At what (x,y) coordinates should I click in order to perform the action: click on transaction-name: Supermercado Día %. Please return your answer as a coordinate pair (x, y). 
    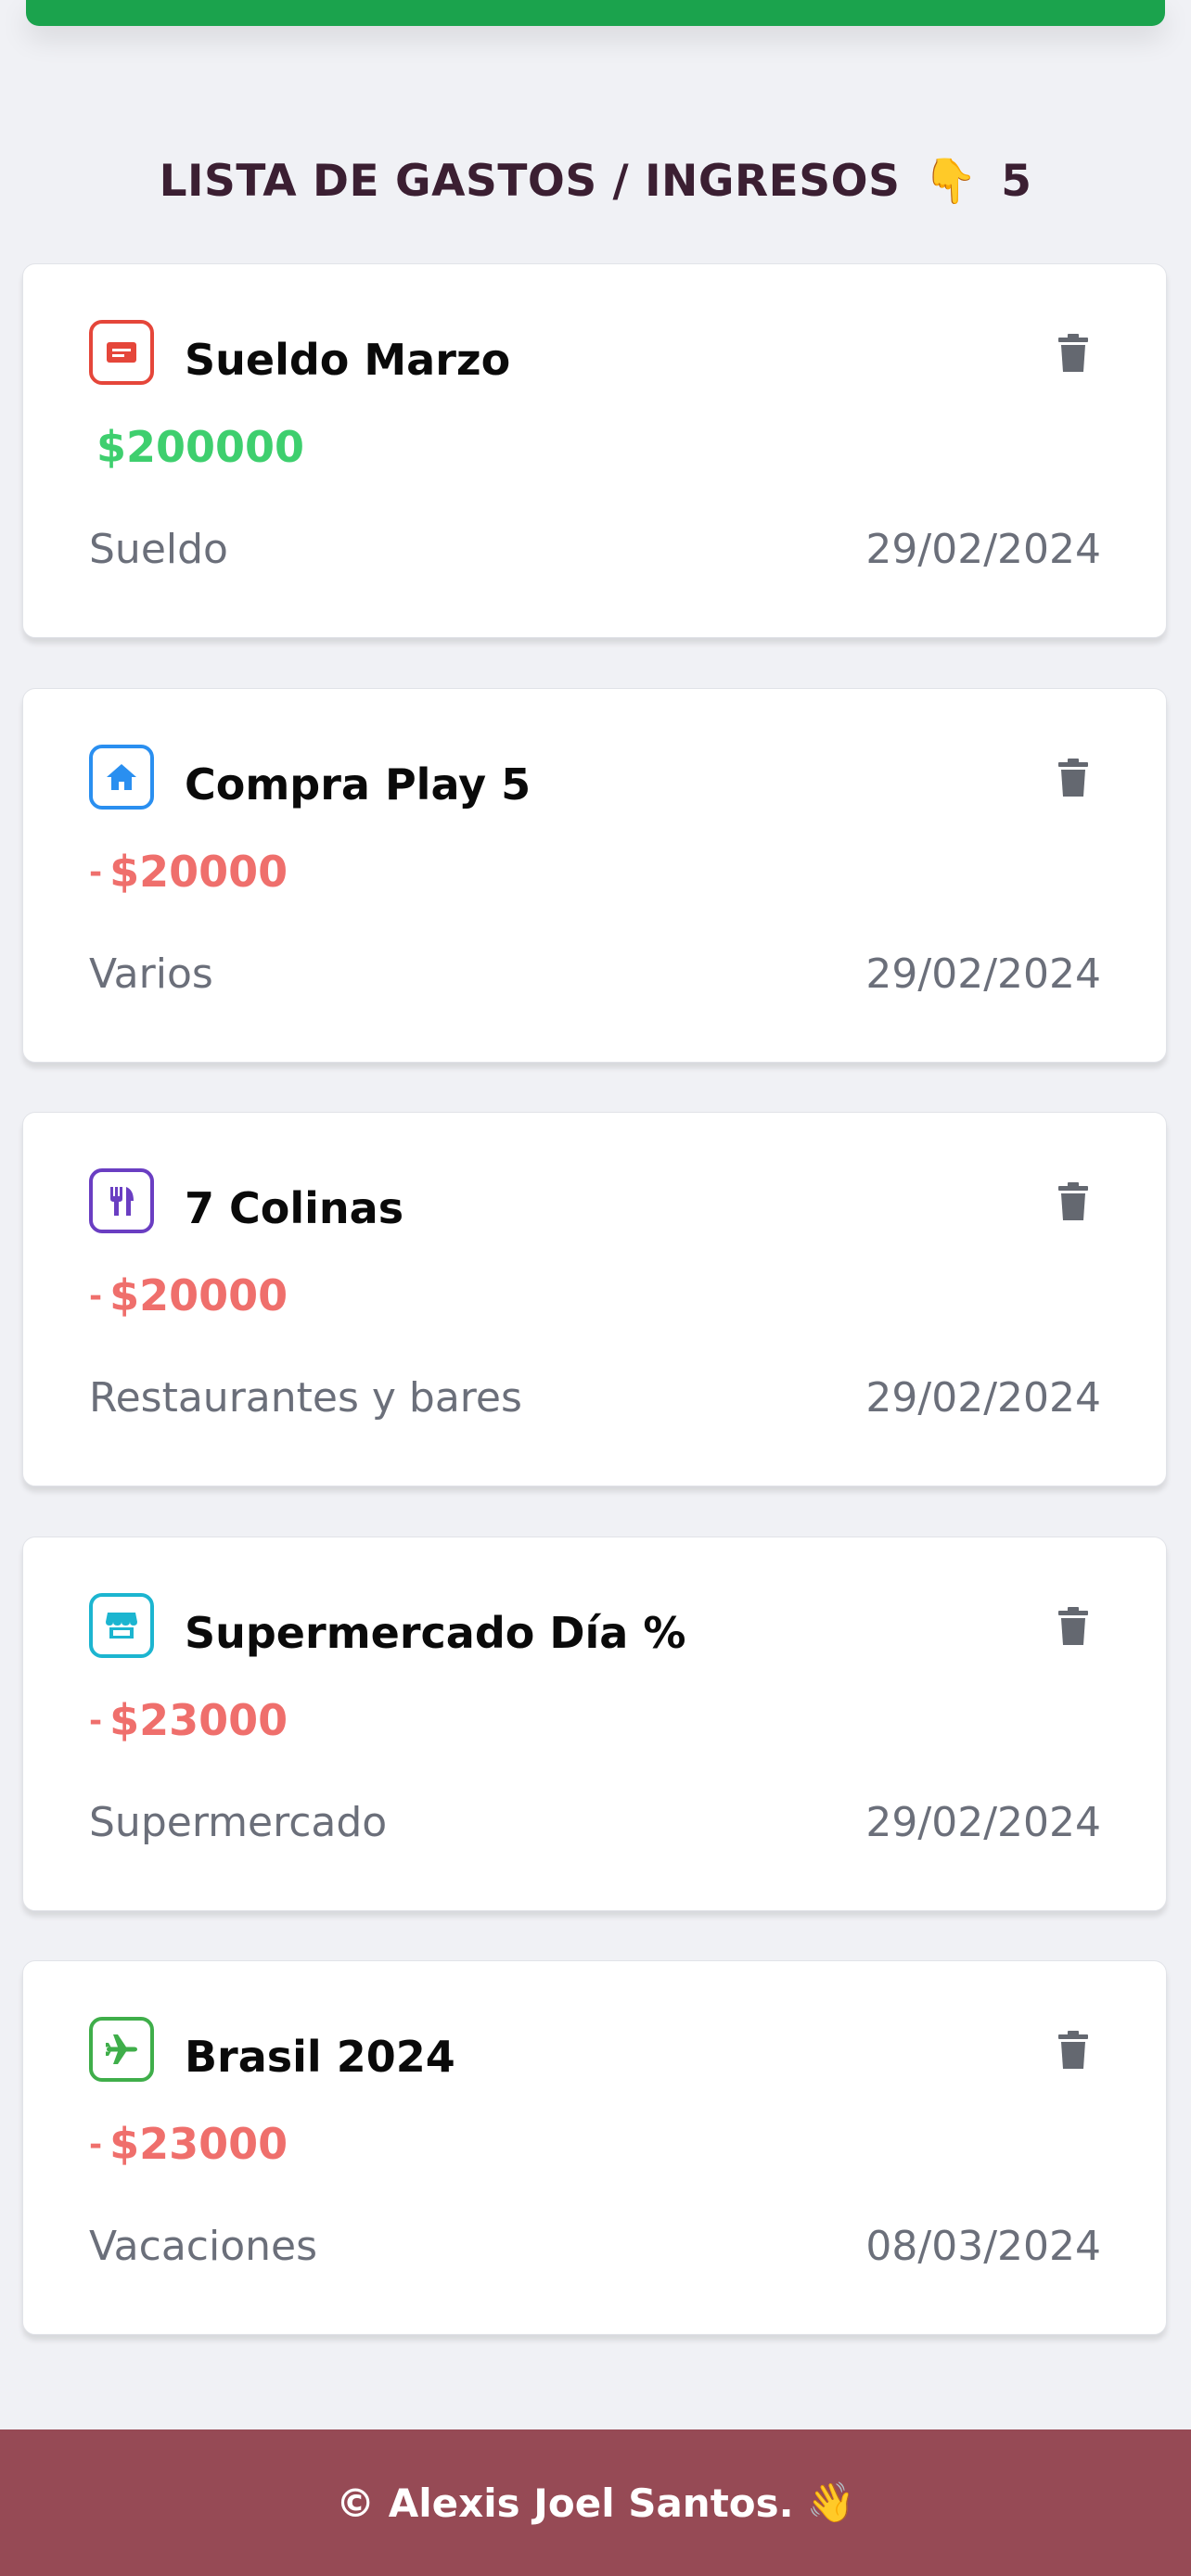
    Looking at the image, I should click on (436, 1633).